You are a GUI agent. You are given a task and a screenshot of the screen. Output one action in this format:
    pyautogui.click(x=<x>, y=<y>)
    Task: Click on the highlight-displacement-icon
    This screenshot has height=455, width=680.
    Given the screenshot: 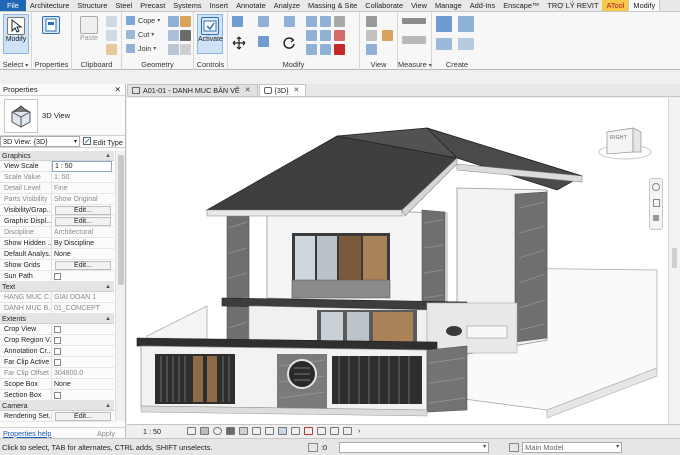 What is the action you would take?
    pyautogui.click(x=347, y=431)
    